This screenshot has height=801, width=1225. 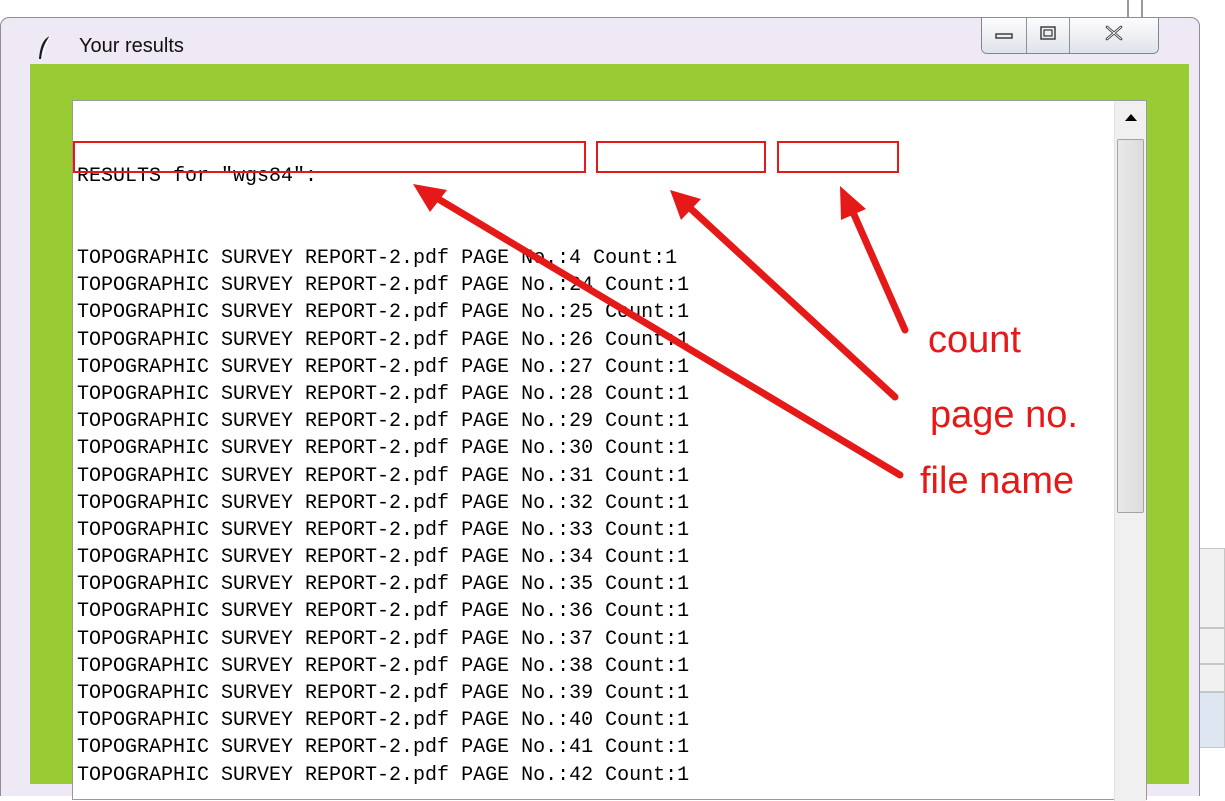 I want to click on result-page-number: PAGE No.:29, so click(x=527, y=422).